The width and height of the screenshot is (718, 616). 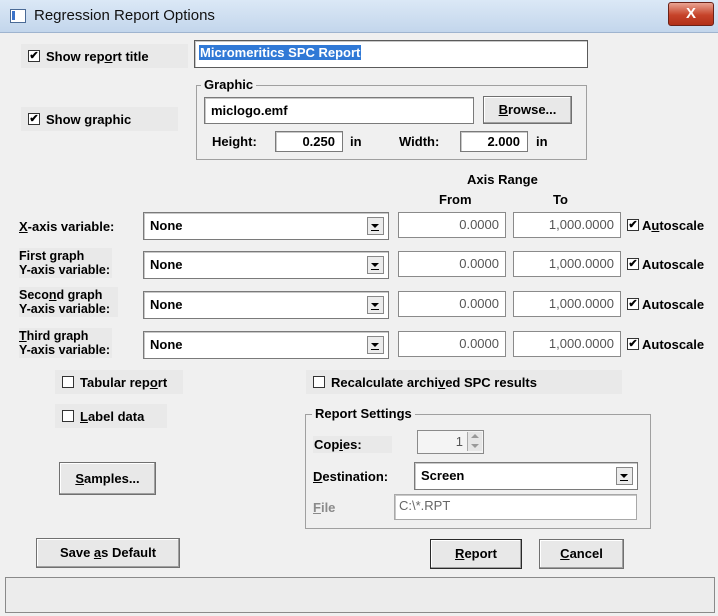 What do you see at coordinates (319, 382) in the screenshot?
I see `recalculate-archived-check` at bounding box center [319, 382].